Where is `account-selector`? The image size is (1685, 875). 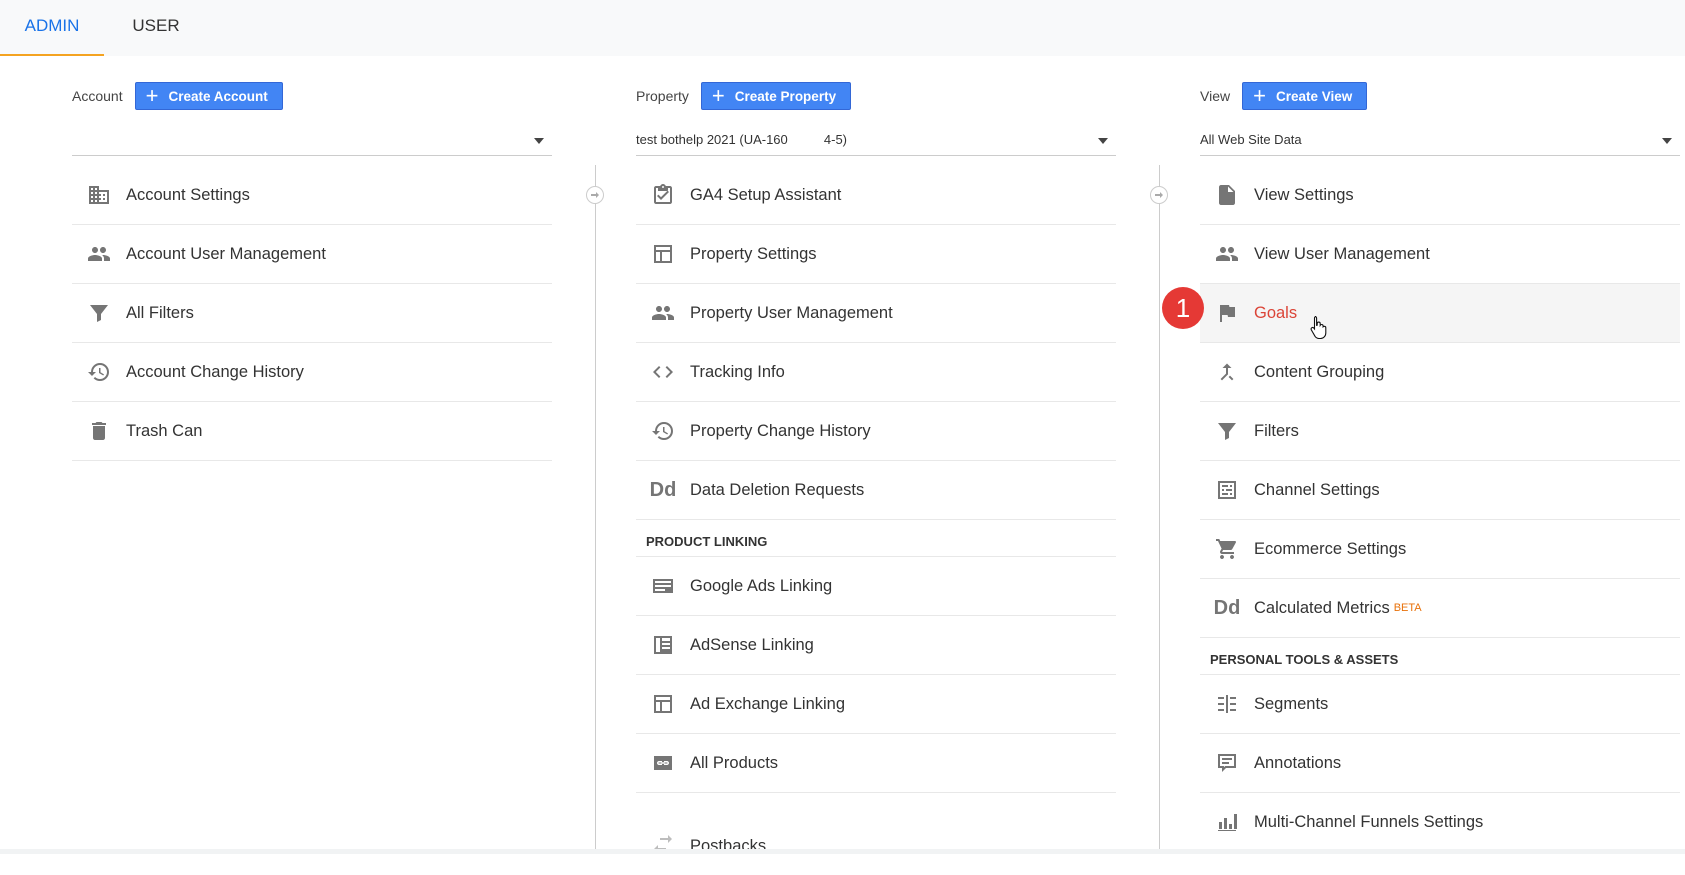
account-selector is located at coordinates (312, 141).